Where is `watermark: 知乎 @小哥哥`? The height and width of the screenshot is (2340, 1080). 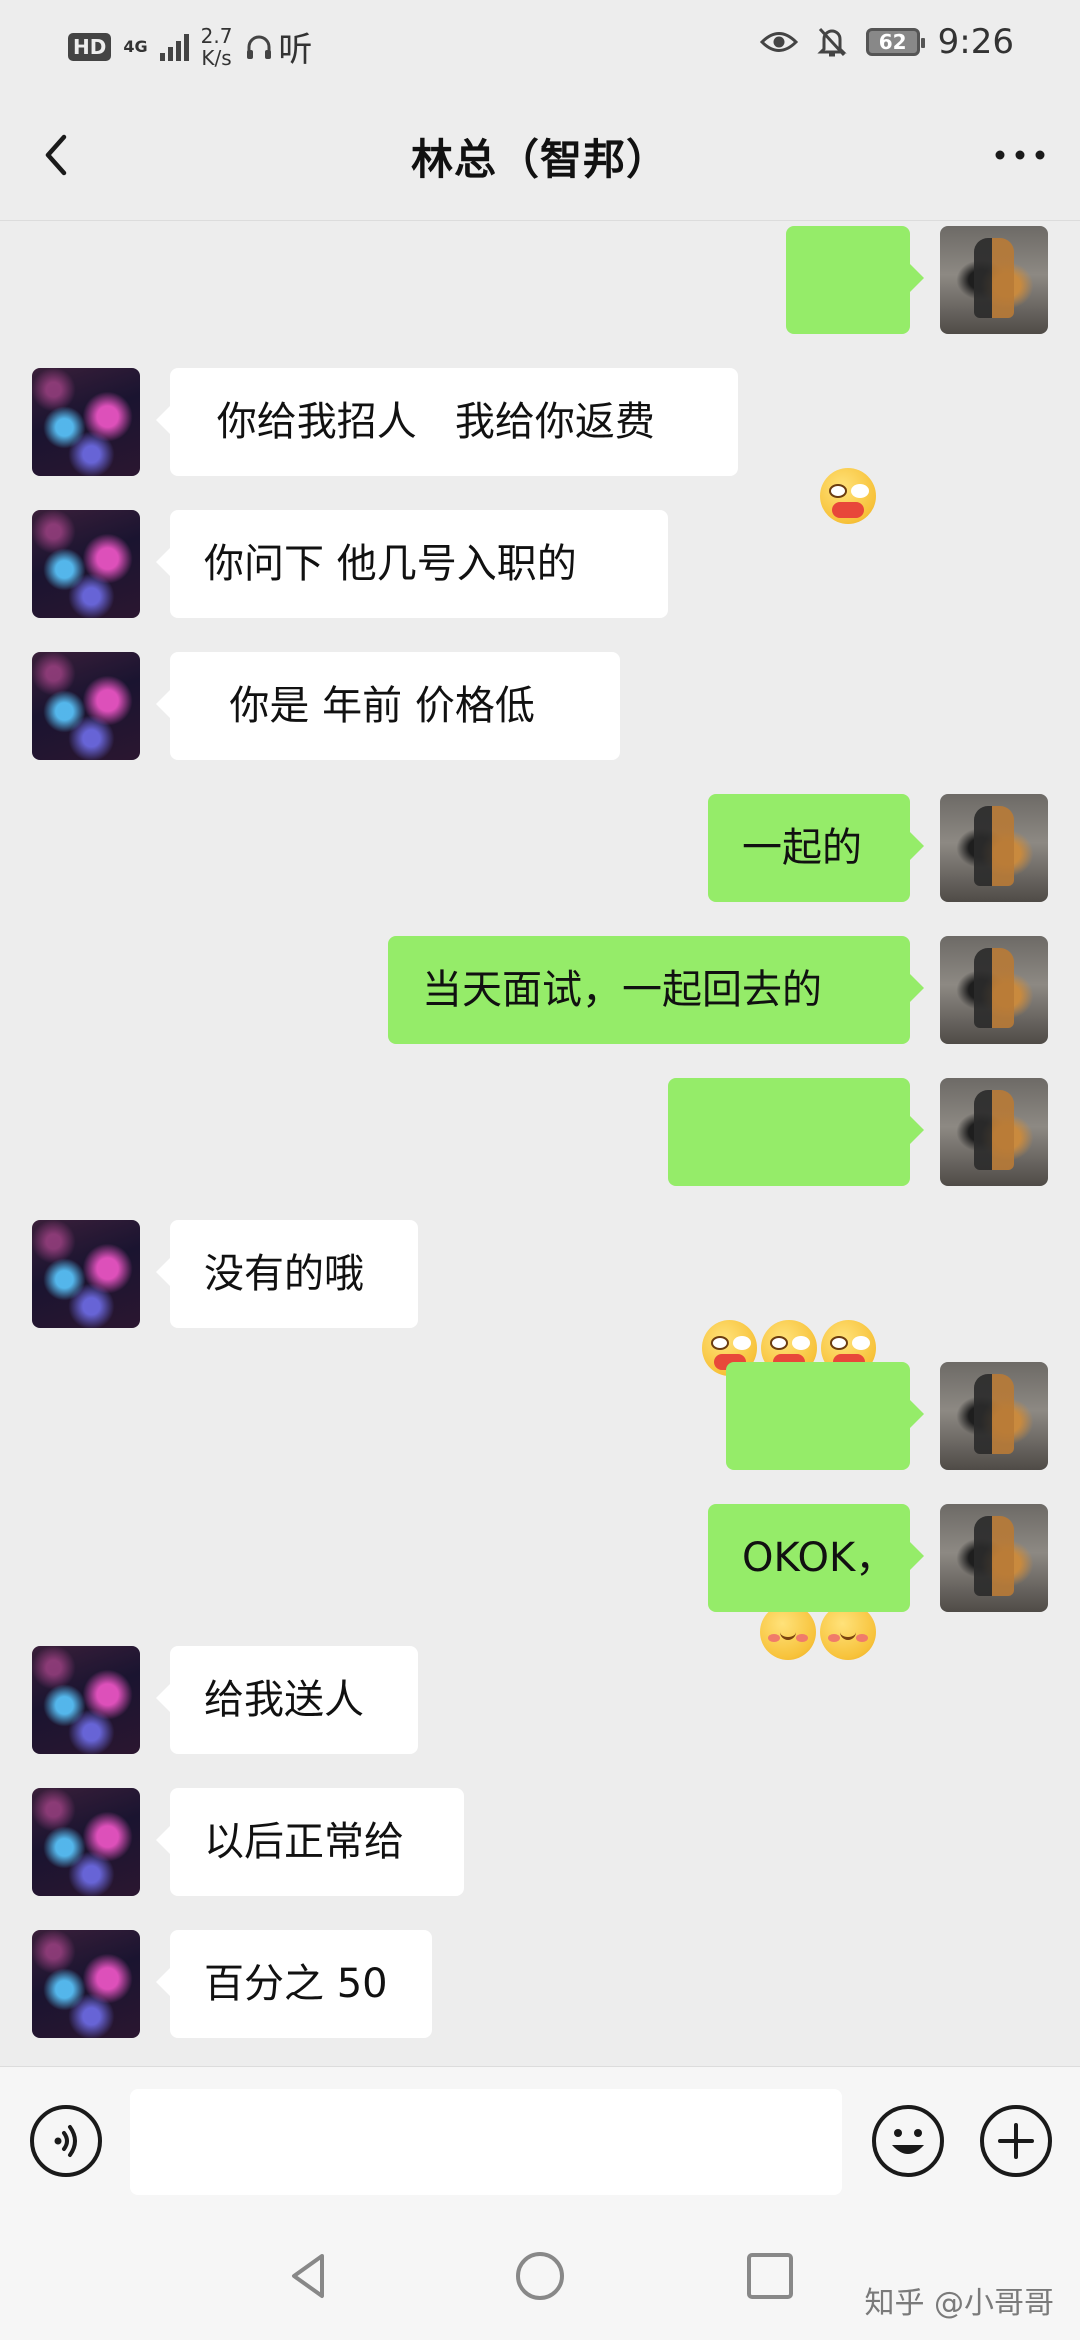
watermark: 知乎 @小哥哥 is located at coordinates (959, 2303).